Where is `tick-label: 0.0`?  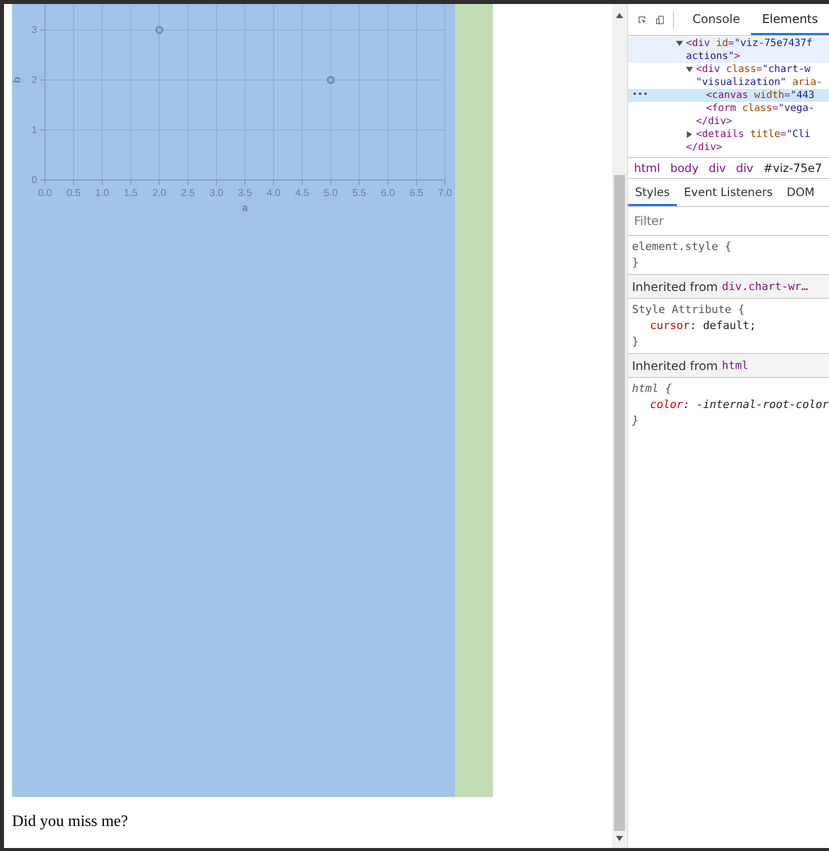
tick-label: 0.0 is located at coordinates (45, 193).